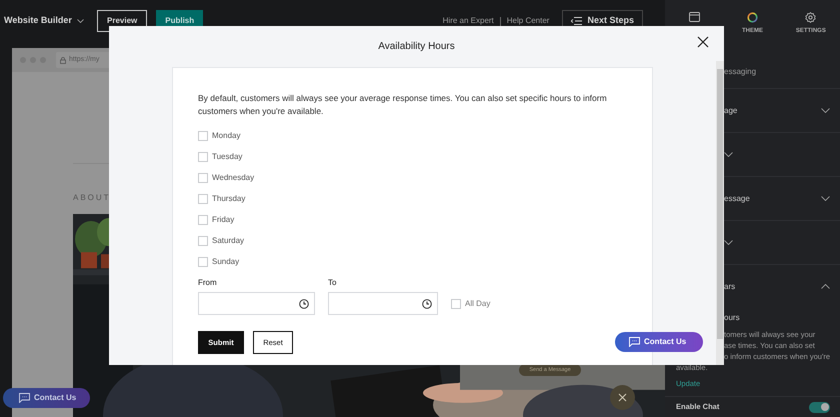 Image resolution: width=840 pixels, height=417 pixels. What do you see at coordinates (383, 303) in the screenshot?
I see `to-time-field` at bounding box center [383, 303].